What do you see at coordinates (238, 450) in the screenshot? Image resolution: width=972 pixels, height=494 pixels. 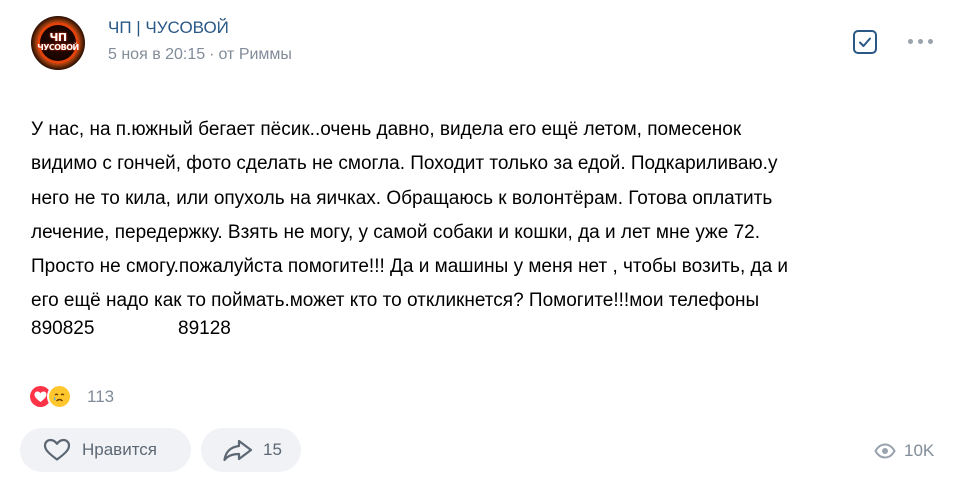 I see `share-arrow-icon` at bounding box center [238, 450].